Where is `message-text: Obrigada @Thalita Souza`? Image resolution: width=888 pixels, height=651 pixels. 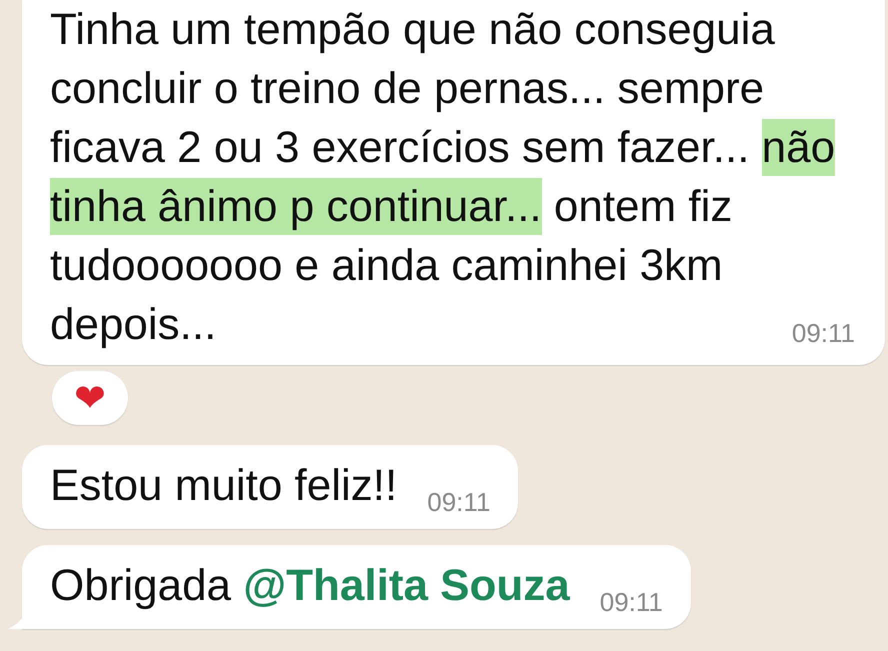
message-text: Obrigada @Thalita Souza is located at coordinates (310, 586).